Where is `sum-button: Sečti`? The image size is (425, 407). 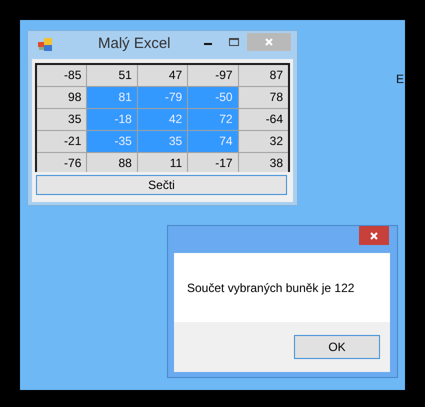
sum-button: Sečti is located at coordinates (161, 185).